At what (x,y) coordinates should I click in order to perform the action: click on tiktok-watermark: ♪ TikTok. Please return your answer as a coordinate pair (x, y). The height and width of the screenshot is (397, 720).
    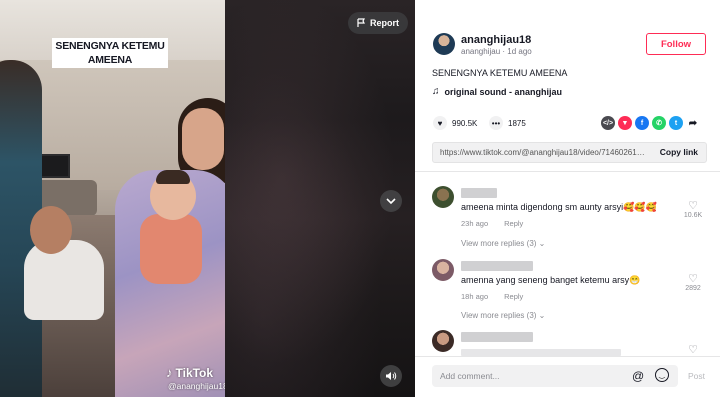
    Looking at the image, I should click on (189, 372).